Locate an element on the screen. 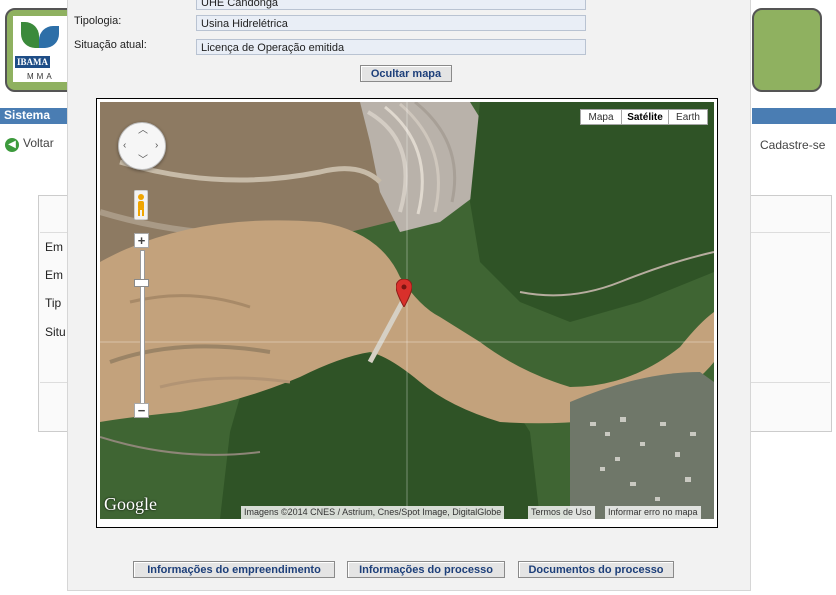 The height and width of the screenshot is (595, 836). back-arrow-icon: ◀ is located at coordinates (12, 145).